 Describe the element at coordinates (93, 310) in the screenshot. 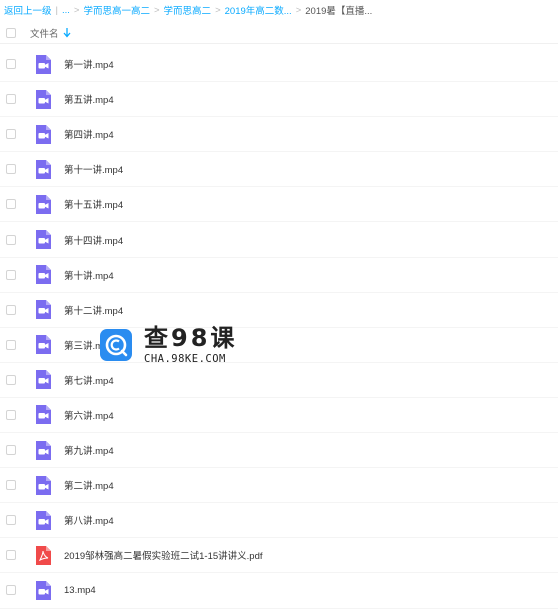

I see `file-name: 第十二讲.mp4` at that location.